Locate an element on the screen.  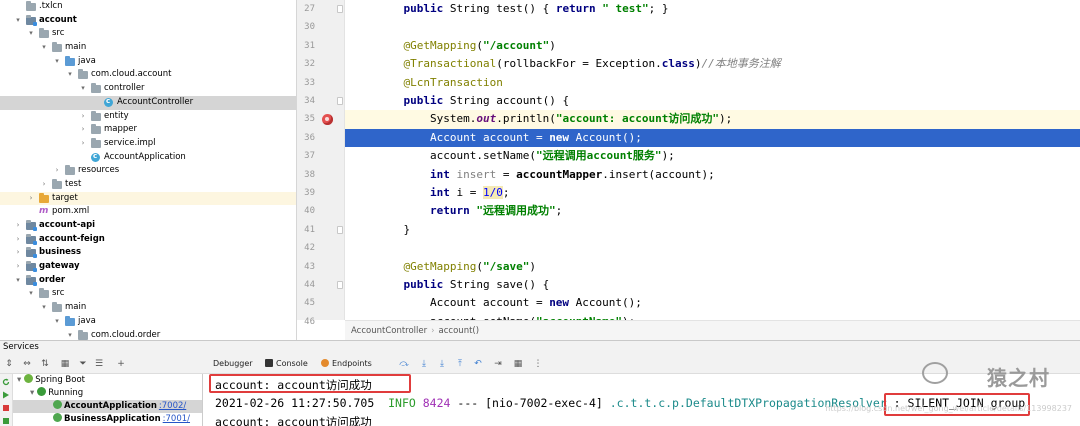
tree-item: › account-api is located at coordinates (148, 226).